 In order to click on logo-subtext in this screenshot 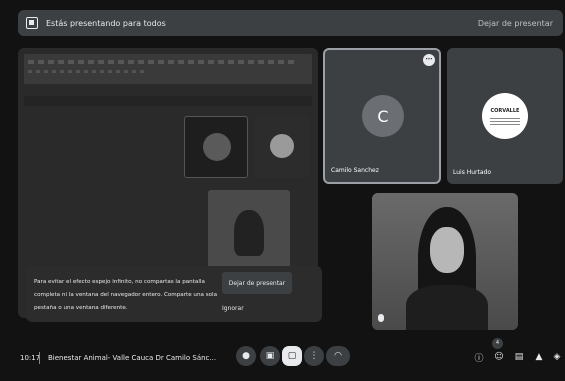, I will do `click(505, 121)`.